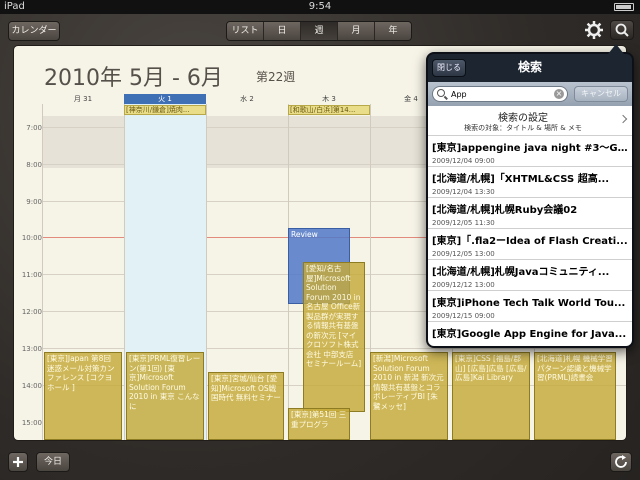 This screenshot has height=480, width=640. Describe the element at coordinates (463, 254) in the screenshot. I see `result-date: 2009/12/05 13:00` at that location.